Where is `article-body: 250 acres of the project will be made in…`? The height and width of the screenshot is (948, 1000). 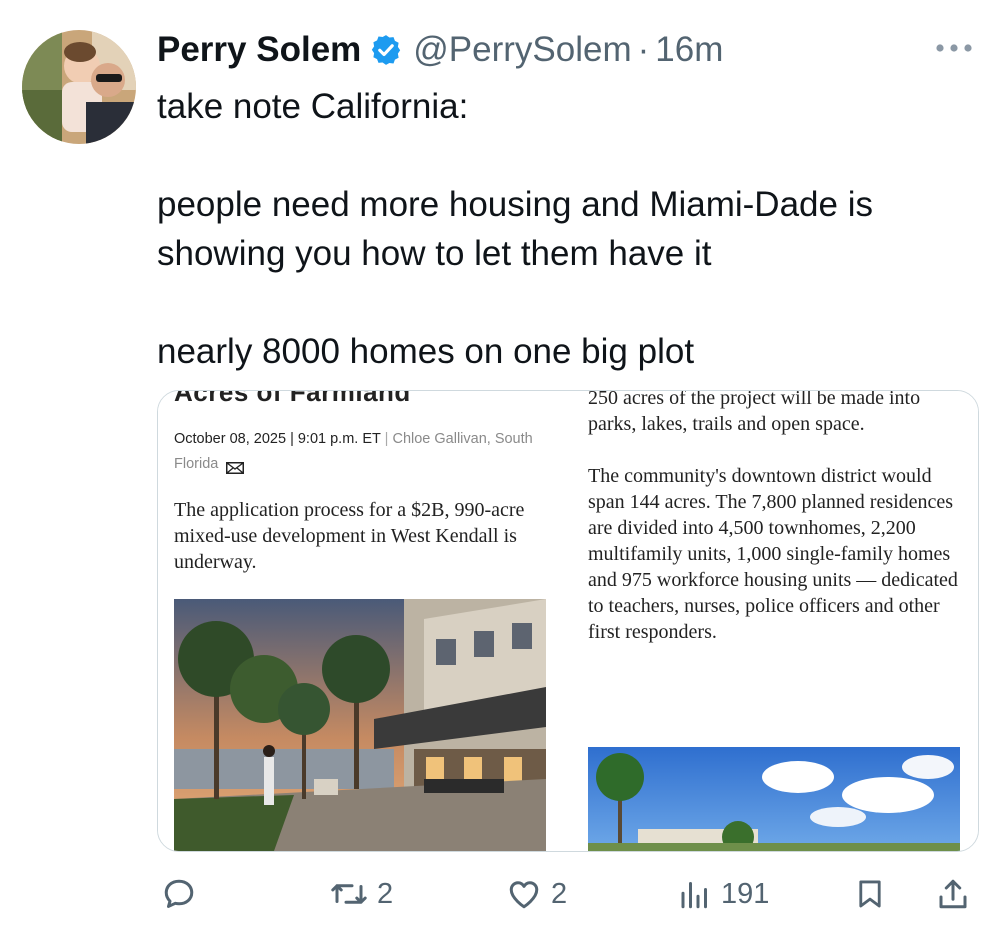 article-body: 250 acres of the project will be made in… is located at coordinates (778, 518).